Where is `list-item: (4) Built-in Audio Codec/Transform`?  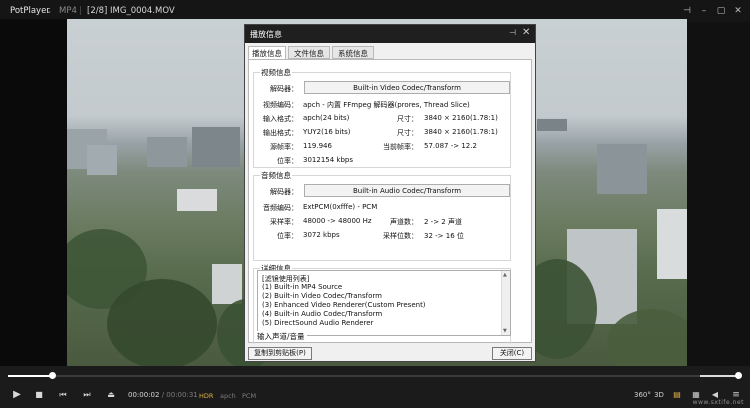
list-item: (4) Built-in Audio Codec/Transform is located at coordinates (322, 314).